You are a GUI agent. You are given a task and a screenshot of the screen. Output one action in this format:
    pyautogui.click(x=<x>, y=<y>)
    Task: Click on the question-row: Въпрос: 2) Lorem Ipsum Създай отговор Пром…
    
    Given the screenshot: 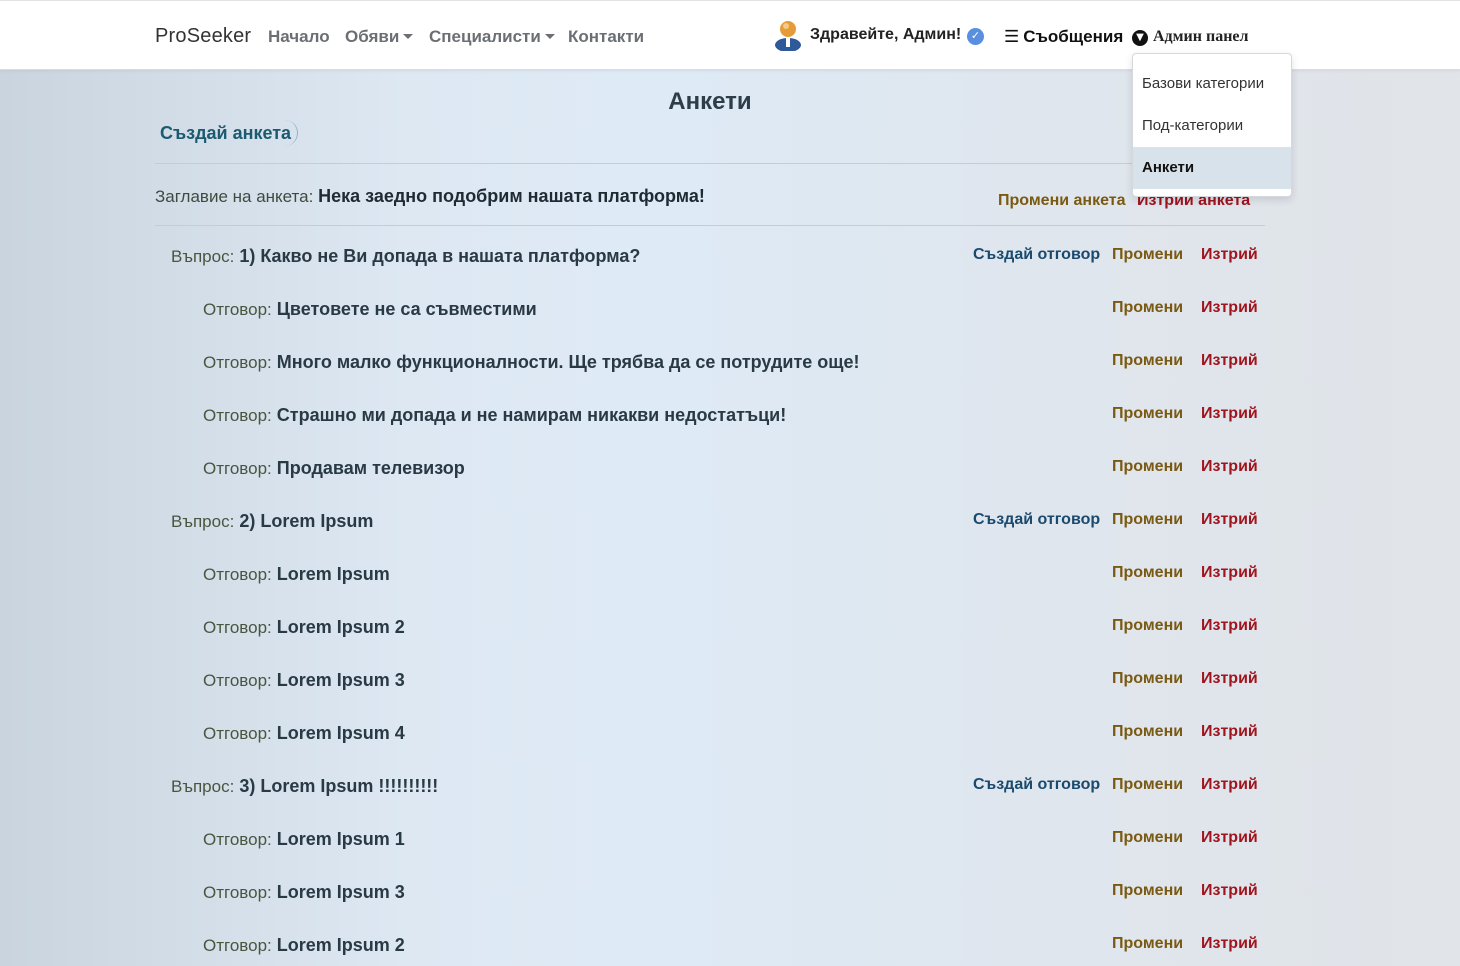 What is the action you would take?
    pyautogui.click(x=730, y=526)
    